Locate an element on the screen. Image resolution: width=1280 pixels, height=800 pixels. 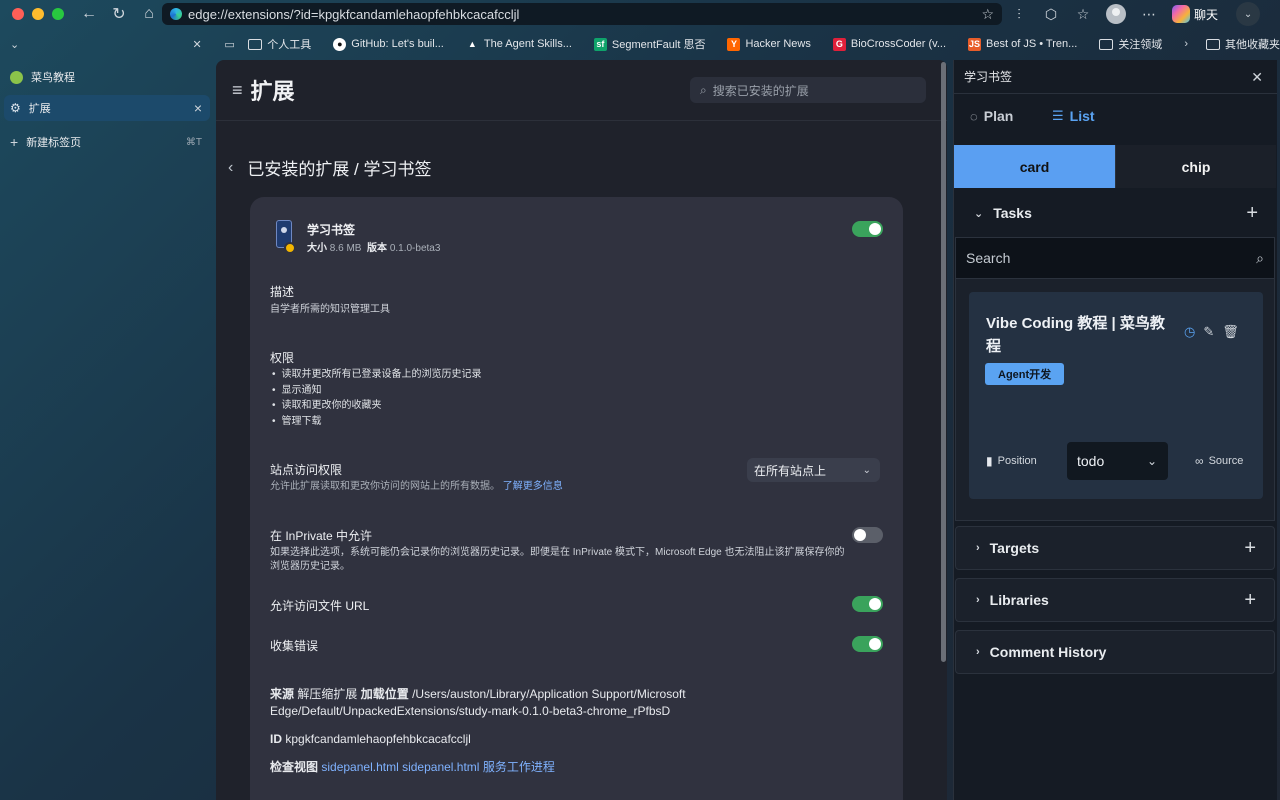
extension-search-input: ⌕ 搜索已安装的扩展 is located at coordinates (808, 90).